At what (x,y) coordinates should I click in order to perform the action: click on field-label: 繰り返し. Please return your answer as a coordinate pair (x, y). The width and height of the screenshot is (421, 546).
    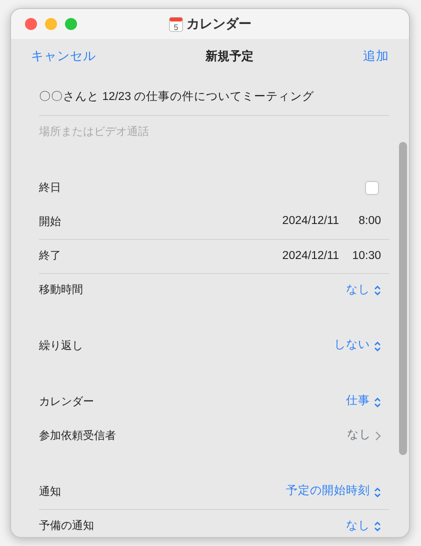
    Looking at the image, I should click on (61, 346).